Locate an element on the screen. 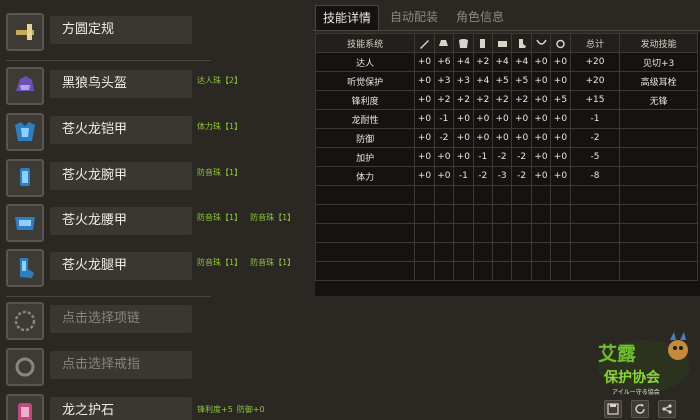 Image resolution: width=700 pixels, height=420 pixels. equip-slot-chest: 苍火龙铠甲 体力珠【1】 is located at coordinates (156, 133).